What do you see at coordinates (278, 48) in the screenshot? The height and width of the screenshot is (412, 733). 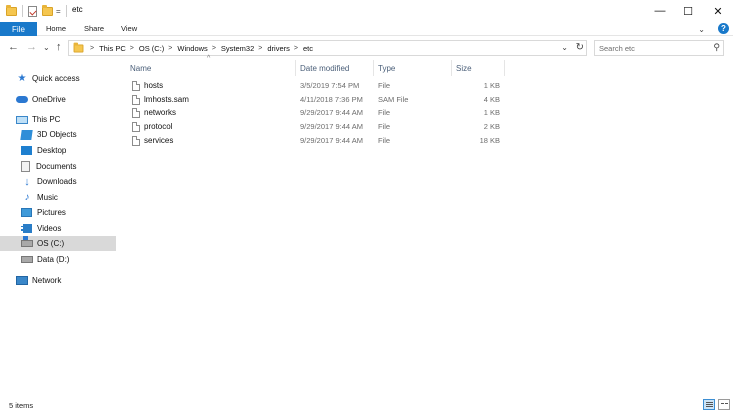 I see `breadcrumb-drivers: drivers` at bounding box center [278, 48].